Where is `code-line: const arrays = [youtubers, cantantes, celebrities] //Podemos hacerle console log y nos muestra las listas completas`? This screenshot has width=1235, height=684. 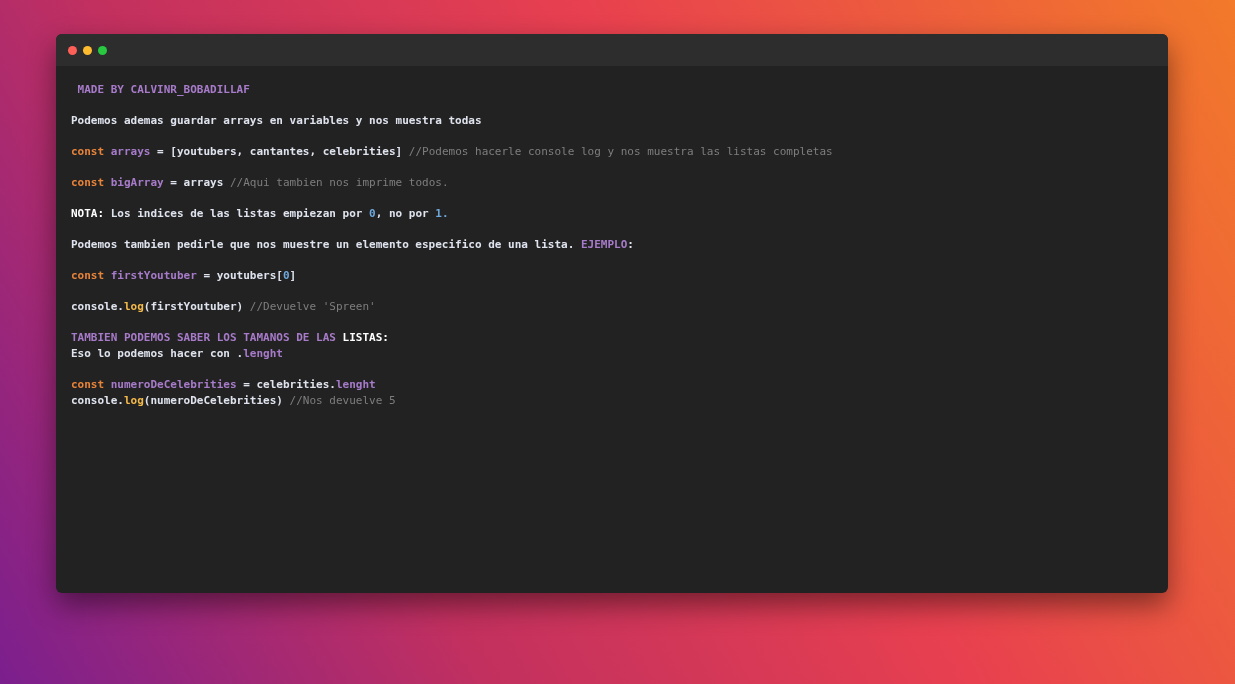
code-line: const arrays = [youtubers, cantantes, celebrities] //Podemos hacerle console log y nos muestra las listas completas is located at coordinates (452, 152).